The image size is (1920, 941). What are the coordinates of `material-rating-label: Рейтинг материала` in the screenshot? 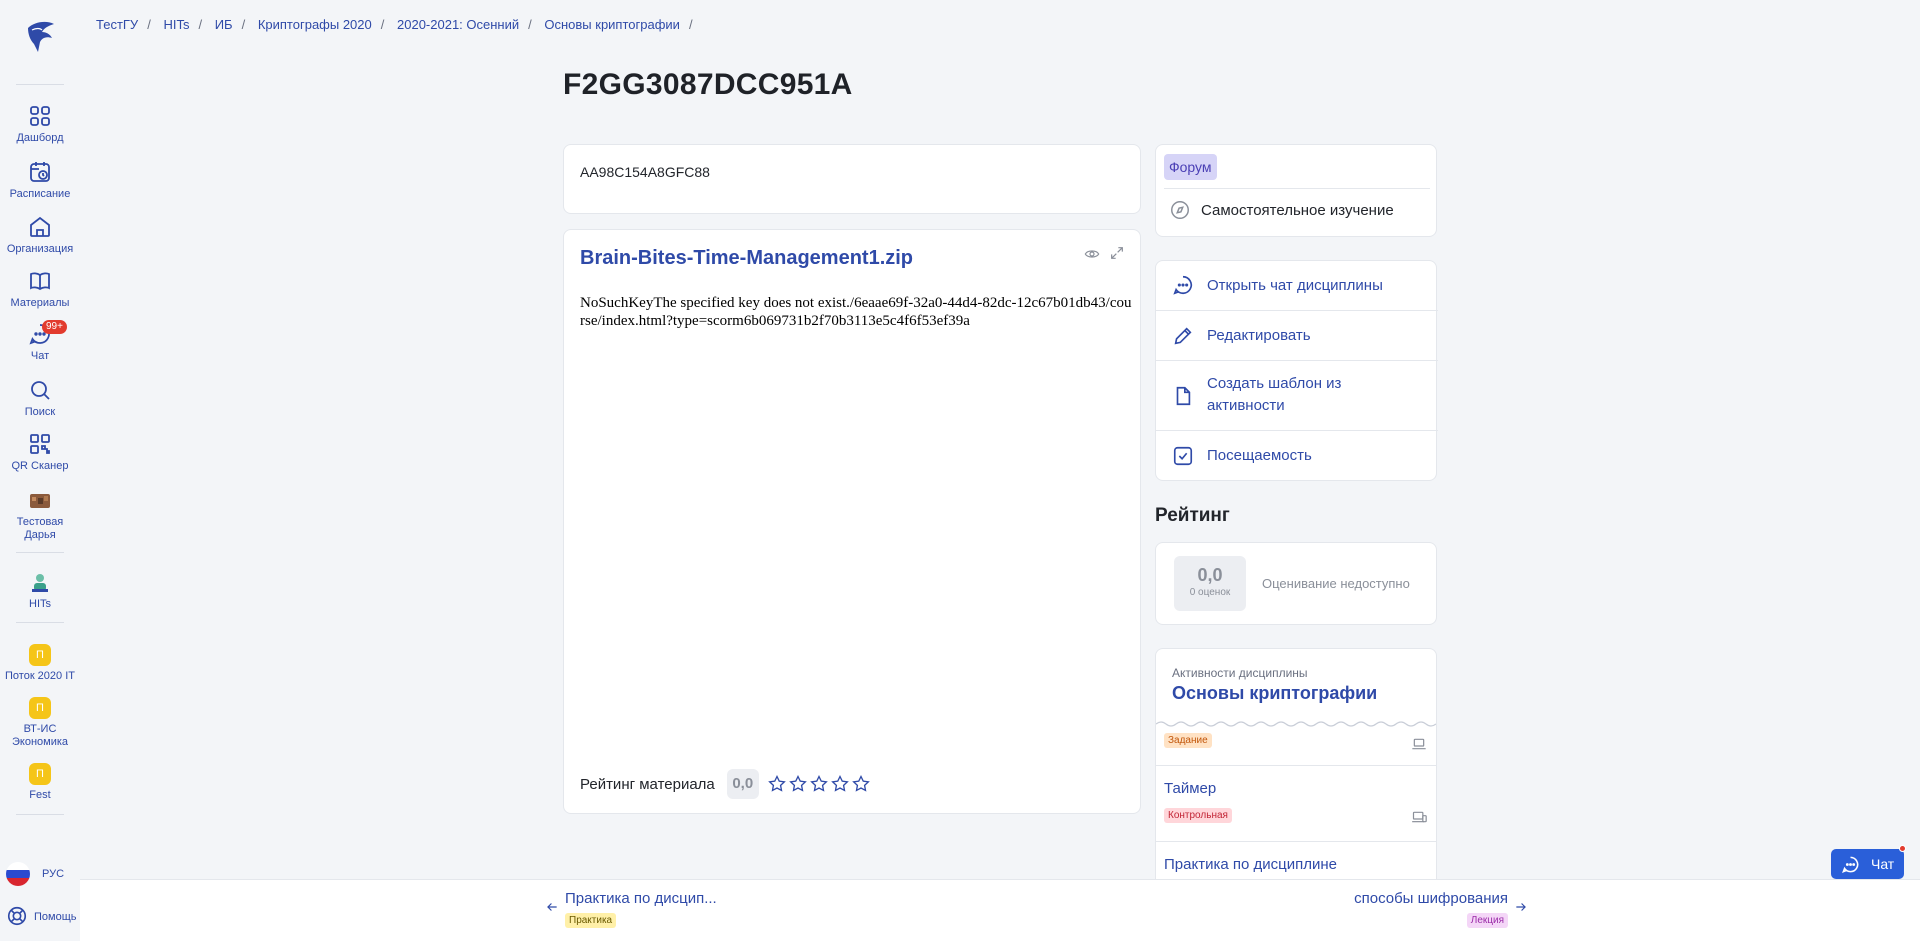 It's located at (647, 784).